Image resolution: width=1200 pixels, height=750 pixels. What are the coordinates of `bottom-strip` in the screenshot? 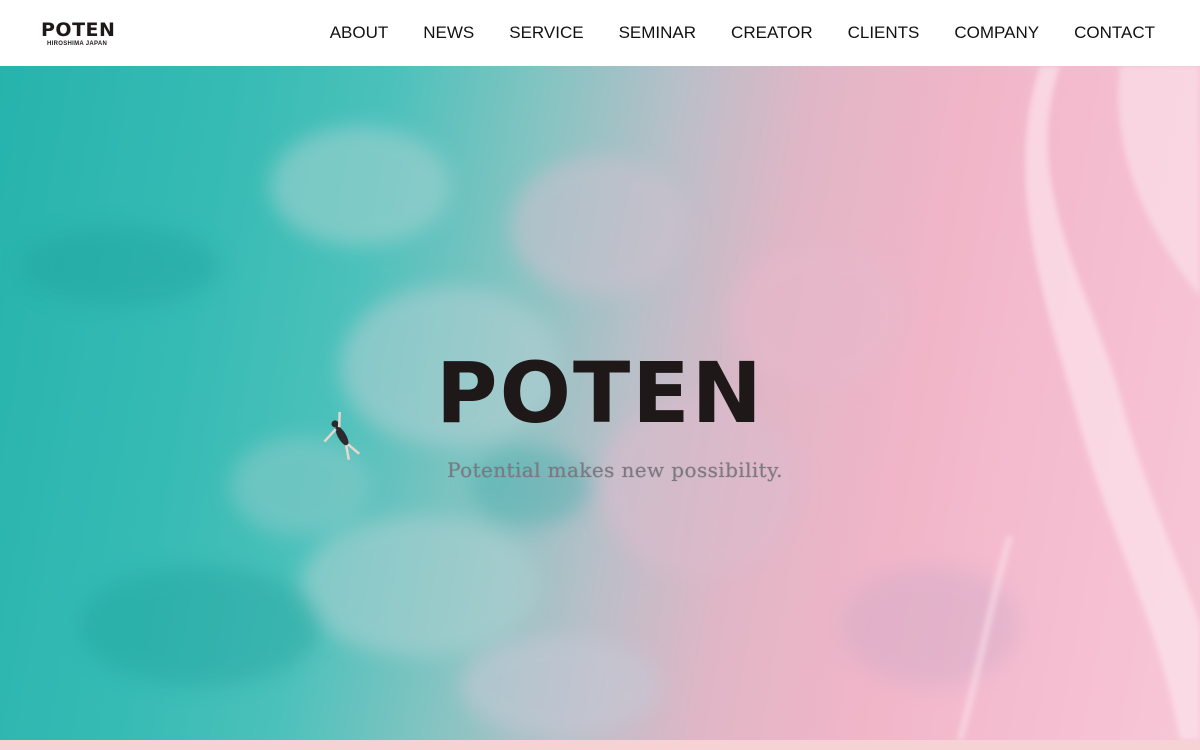 It's located at (600, 745).